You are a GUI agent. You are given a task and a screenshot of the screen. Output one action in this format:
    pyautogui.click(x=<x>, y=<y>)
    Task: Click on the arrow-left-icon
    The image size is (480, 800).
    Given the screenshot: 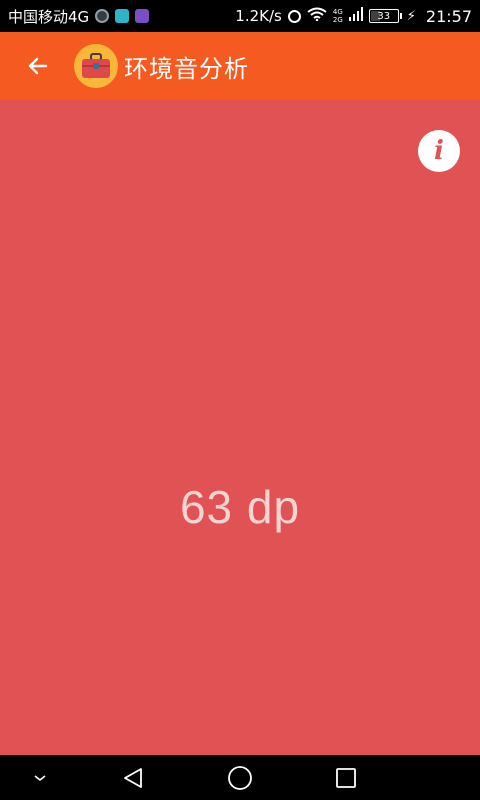 What is the action you would take?
    pyautogui.click(x=38, y=66)
    